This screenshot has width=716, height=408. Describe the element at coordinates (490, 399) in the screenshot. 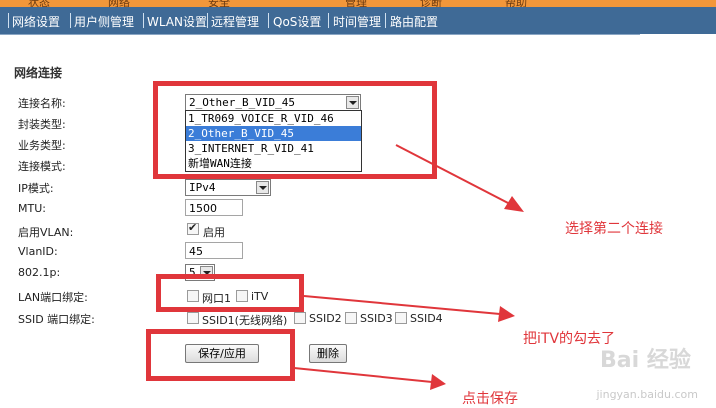

I see `annotation-click-save: 点击保存` at that location.